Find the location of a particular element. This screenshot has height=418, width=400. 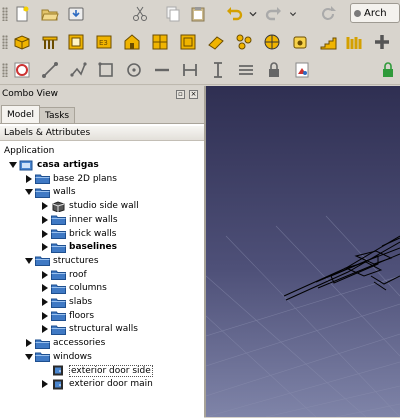

tree-item-label: inner walls is located at coordinates (93, 219).